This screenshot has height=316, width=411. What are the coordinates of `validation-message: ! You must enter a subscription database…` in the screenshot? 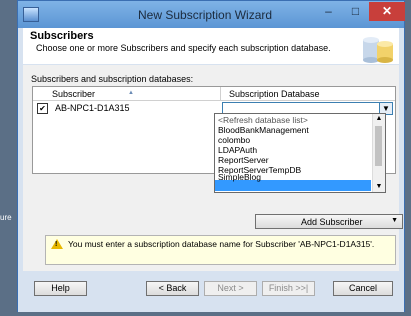 It's located at (220, 250).